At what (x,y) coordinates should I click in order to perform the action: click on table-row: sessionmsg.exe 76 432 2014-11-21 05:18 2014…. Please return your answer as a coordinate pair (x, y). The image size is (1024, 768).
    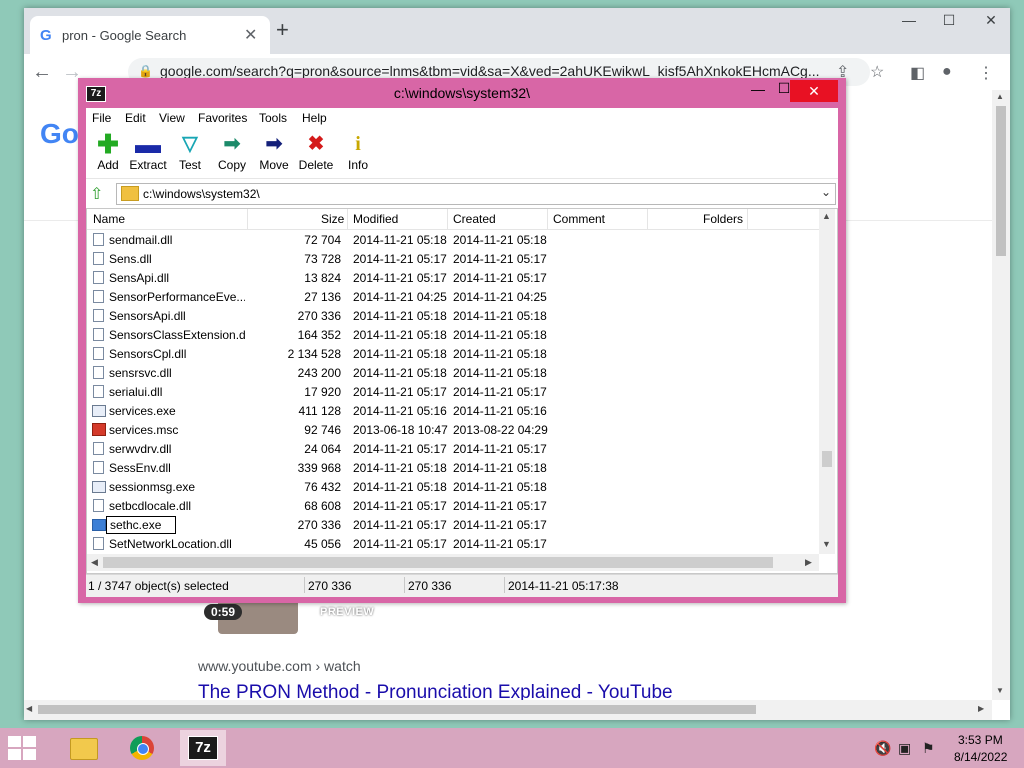
    Looking at the image, I should click on (455, 487).